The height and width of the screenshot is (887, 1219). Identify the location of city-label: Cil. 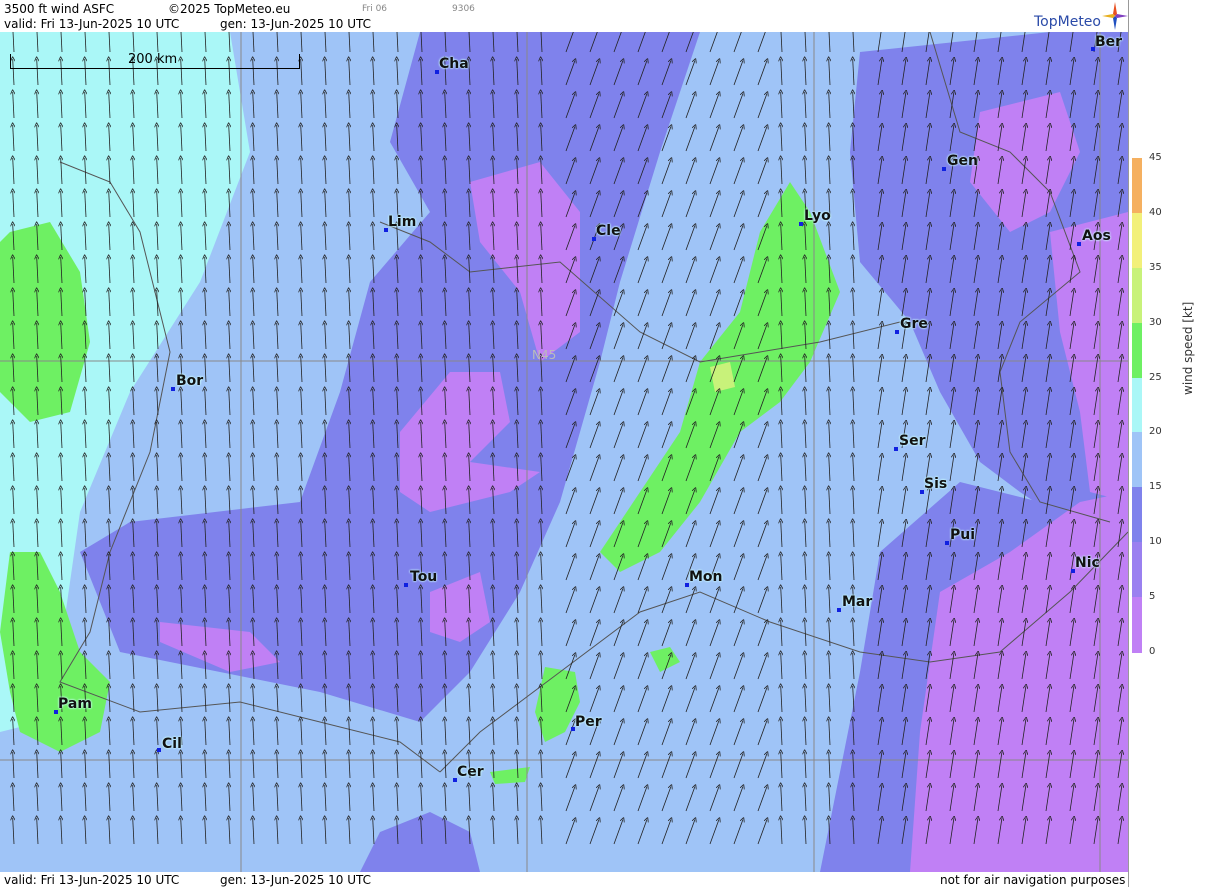
(172, 744).